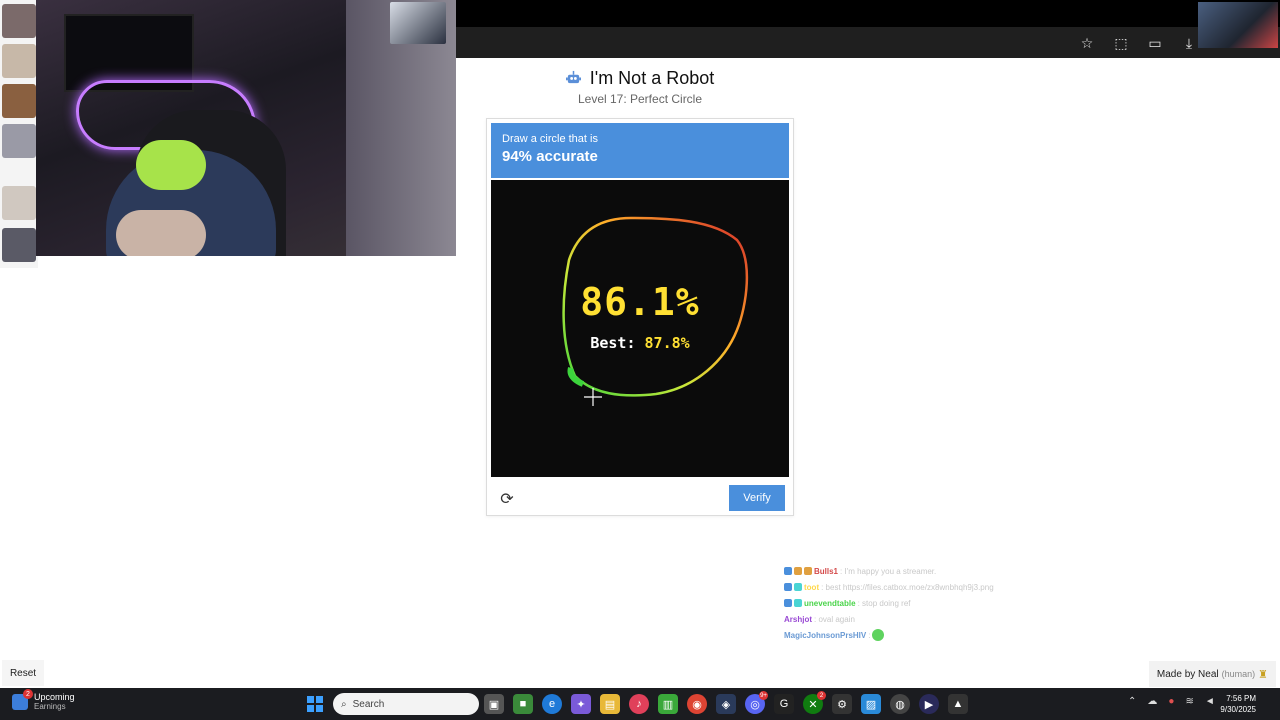  I want to click on obs-icon: ◍, so click(900, 704).